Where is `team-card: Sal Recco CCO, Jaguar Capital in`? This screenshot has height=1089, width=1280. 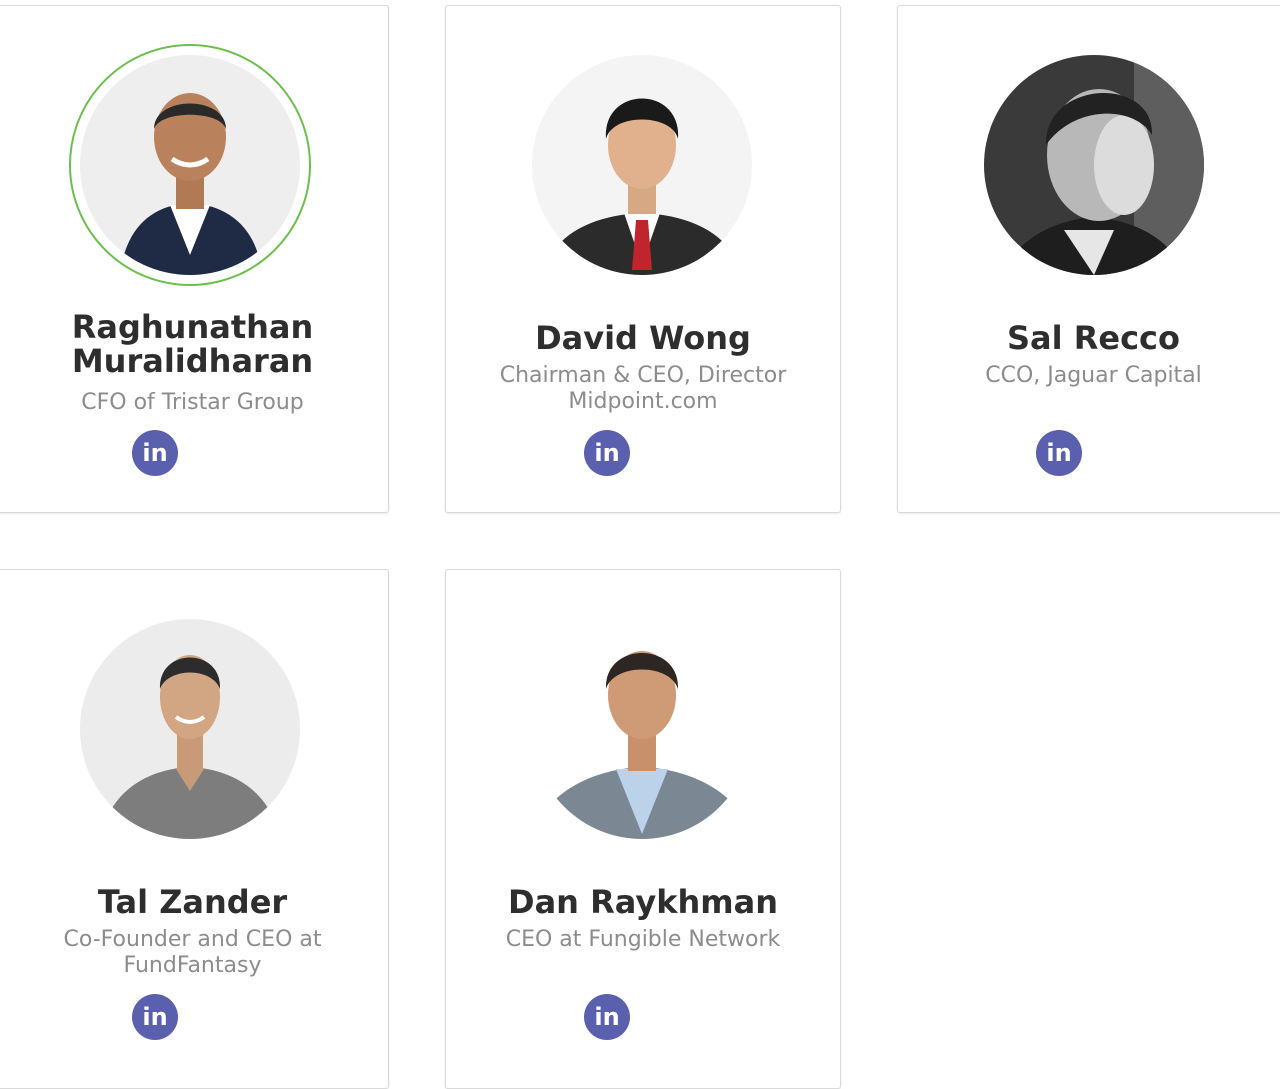 team-card: Sal Recco CCO, Jaguar Capital in is located at coordinates (1088, 259).